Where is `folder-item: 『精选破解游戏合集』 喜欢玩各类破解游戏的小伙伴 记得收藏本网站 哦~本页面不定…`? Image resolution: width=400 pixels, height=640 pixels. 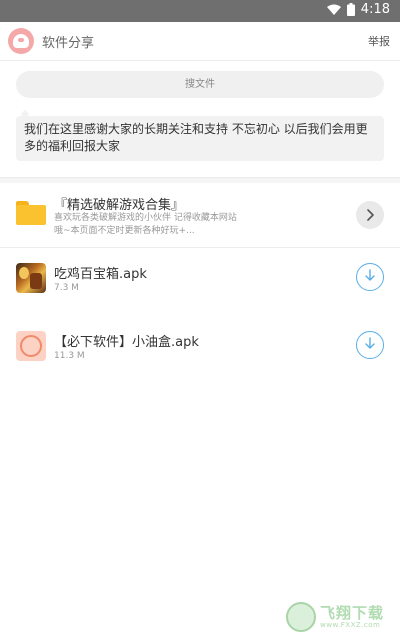 folder-item: 『精选破解游戏合集』 喜欢玩各类破解游戏的小伙伴 记得收藏本网站 哦~本页面不定… is located at coordinates (200, 216).